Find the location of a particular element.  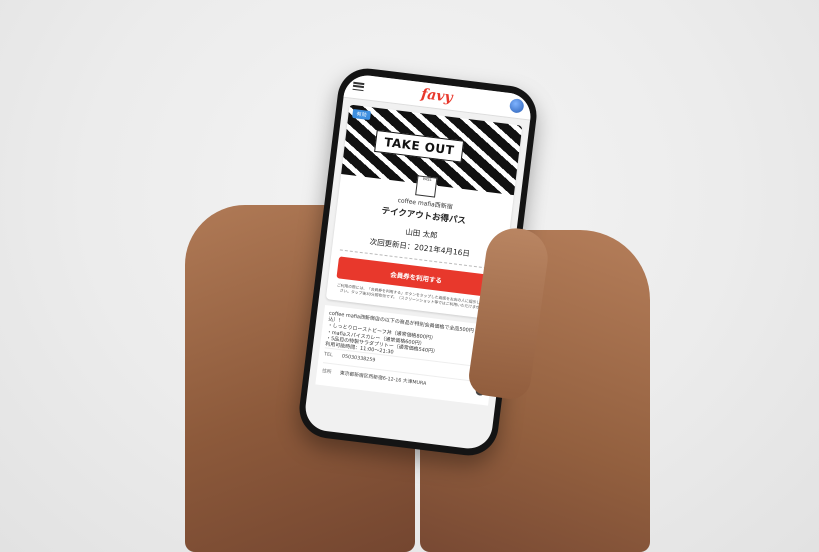

status-badge: 有効 is located at coordinates (362, 114).